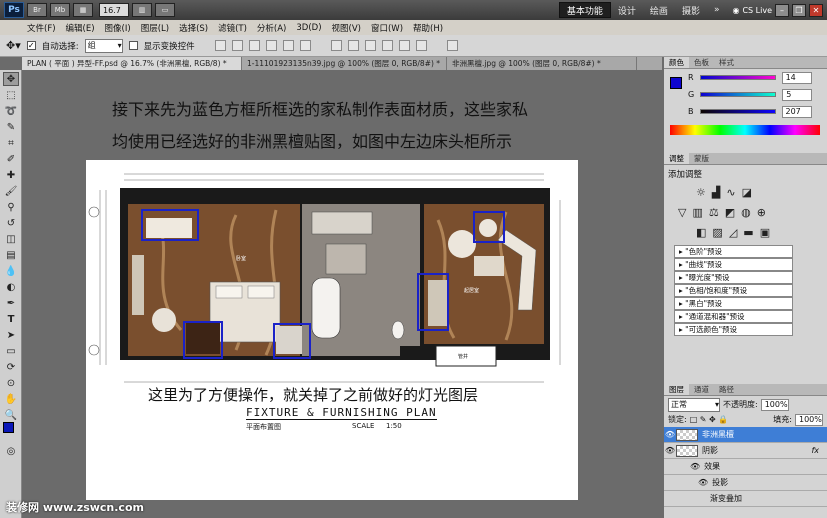 This screenshot has height=518, width=827. What do you see at coordinates (701, 389) in the screenshot?
I see `tab-channels: 通道` at bounding box center [701, 389].